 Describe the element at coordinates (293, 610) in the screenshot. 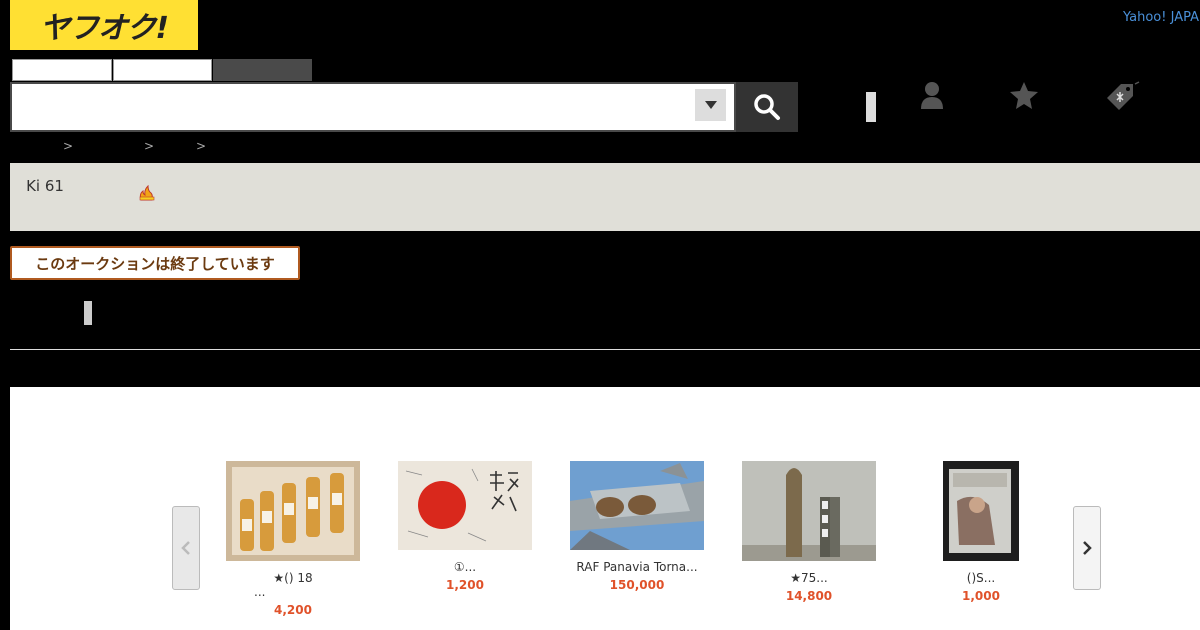

I see `item-price: 4,200` at that location.